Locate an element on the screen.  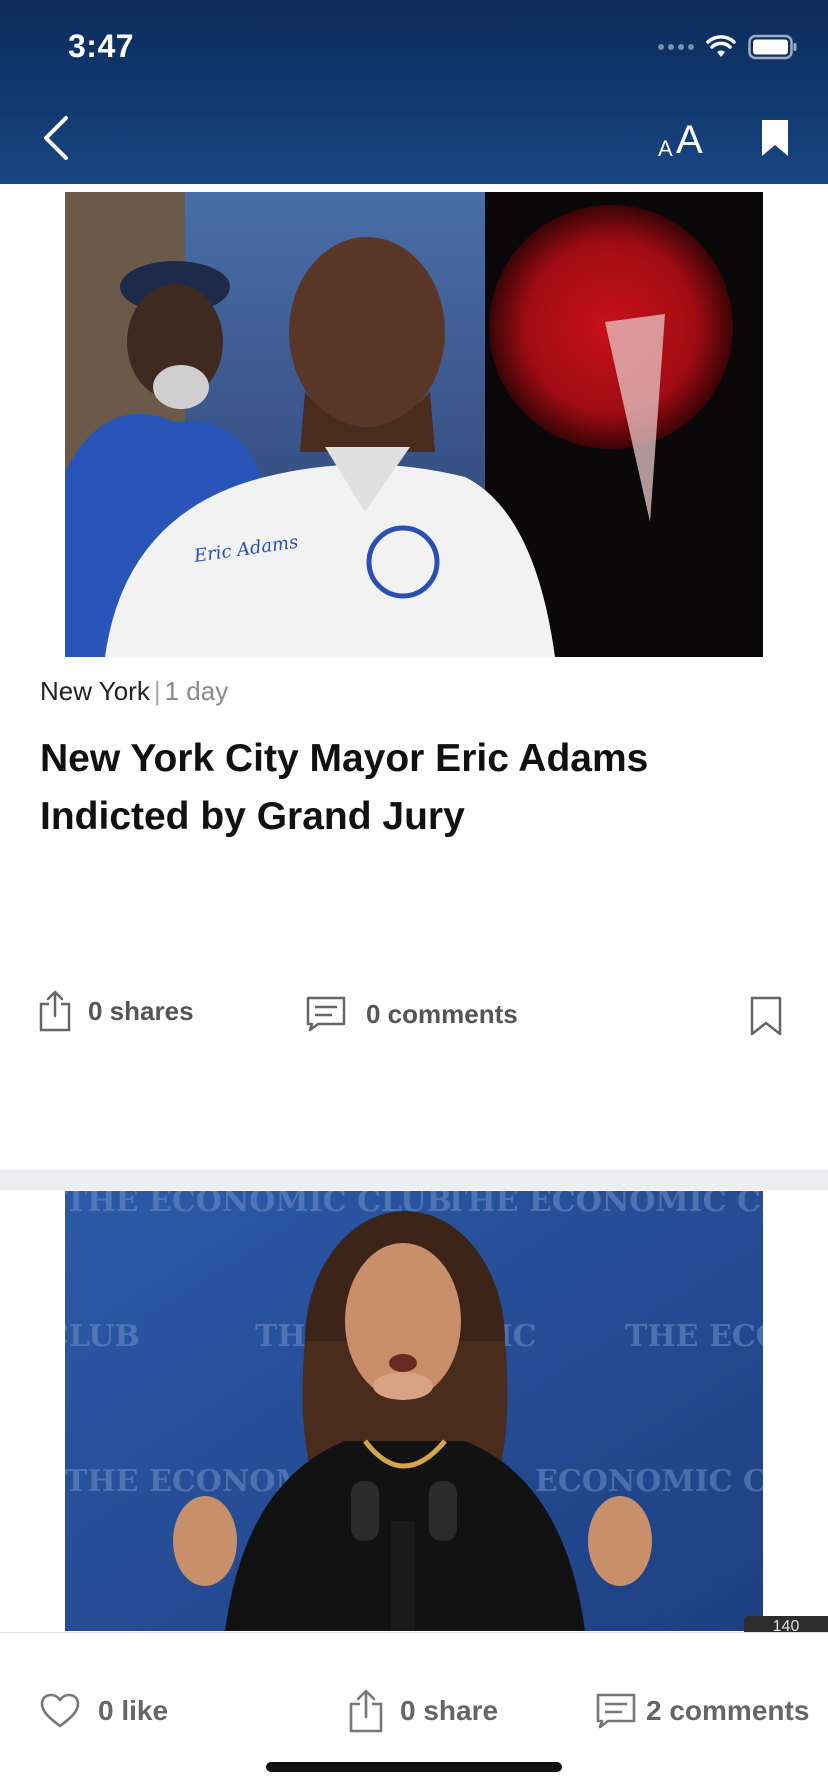
text-size-button: A A is located at coordinates (689, 139).